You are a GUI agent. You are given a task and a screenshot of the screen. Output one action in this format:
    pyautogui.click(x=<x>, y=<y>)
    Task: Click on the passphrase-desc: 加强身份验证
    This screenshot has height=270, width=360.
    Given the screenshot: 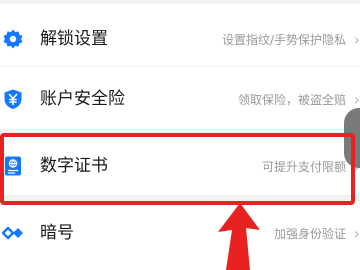 What is the action you would take?
    pyautogui.click(x=309, y=234)
    